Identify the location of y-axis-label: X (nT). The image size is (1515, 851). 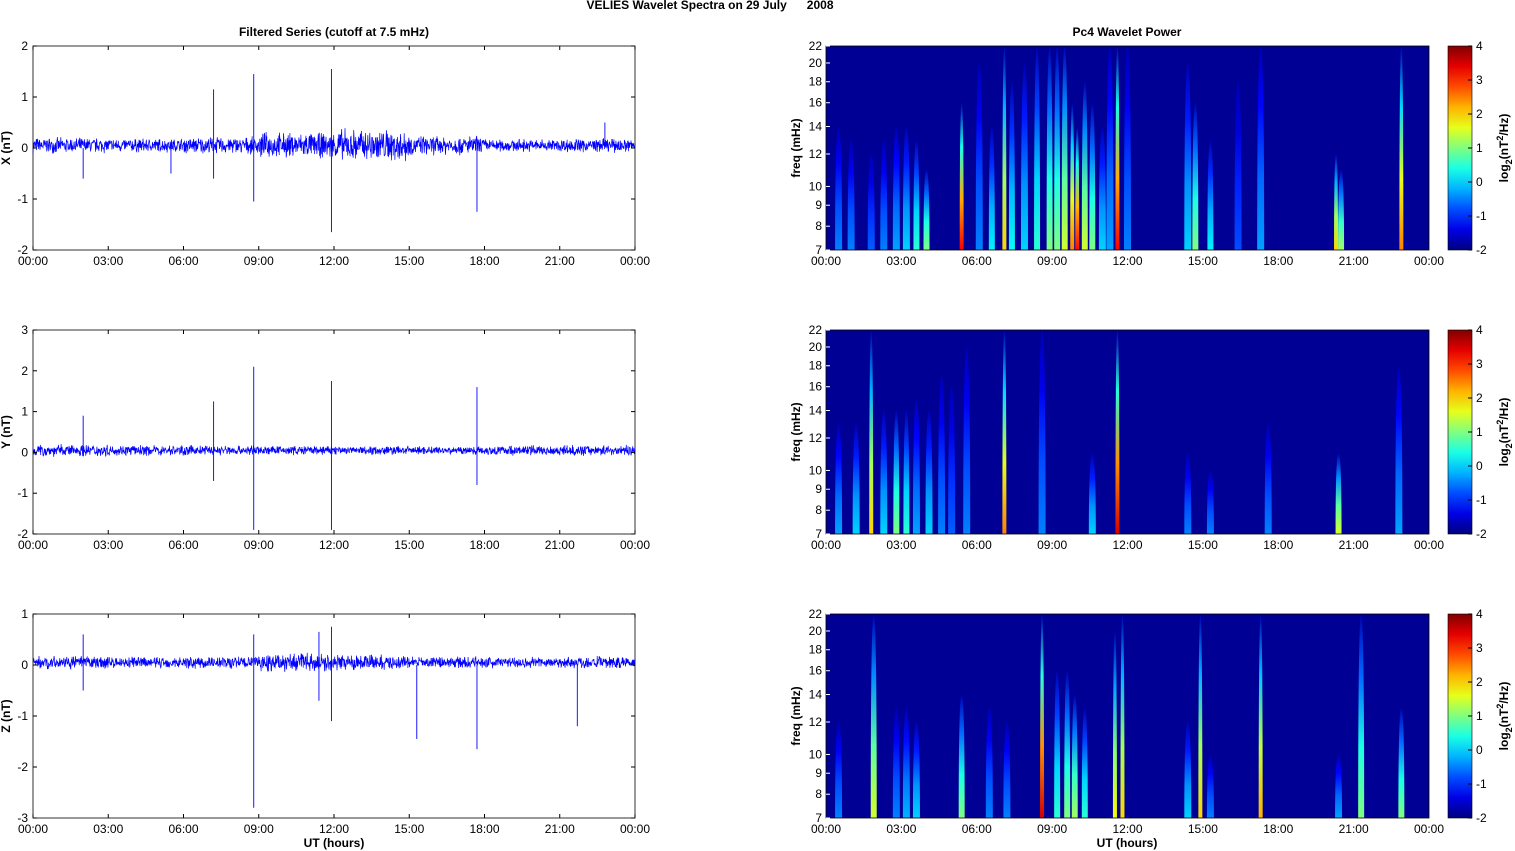
(6, 148).